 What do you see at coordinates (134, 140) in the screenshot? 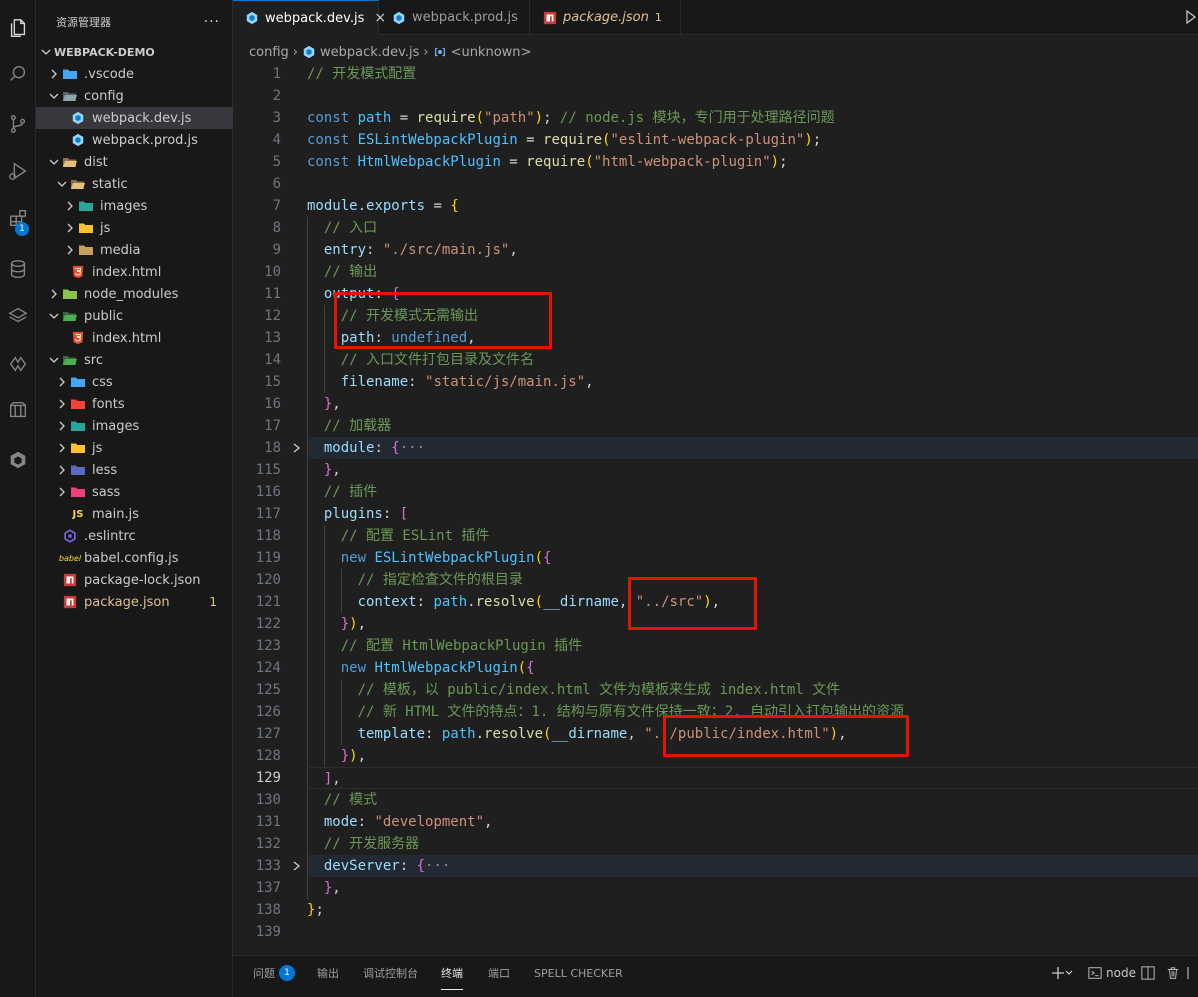
I see `tree-item: webpack.prod.js` at bounding box center [134, 140].